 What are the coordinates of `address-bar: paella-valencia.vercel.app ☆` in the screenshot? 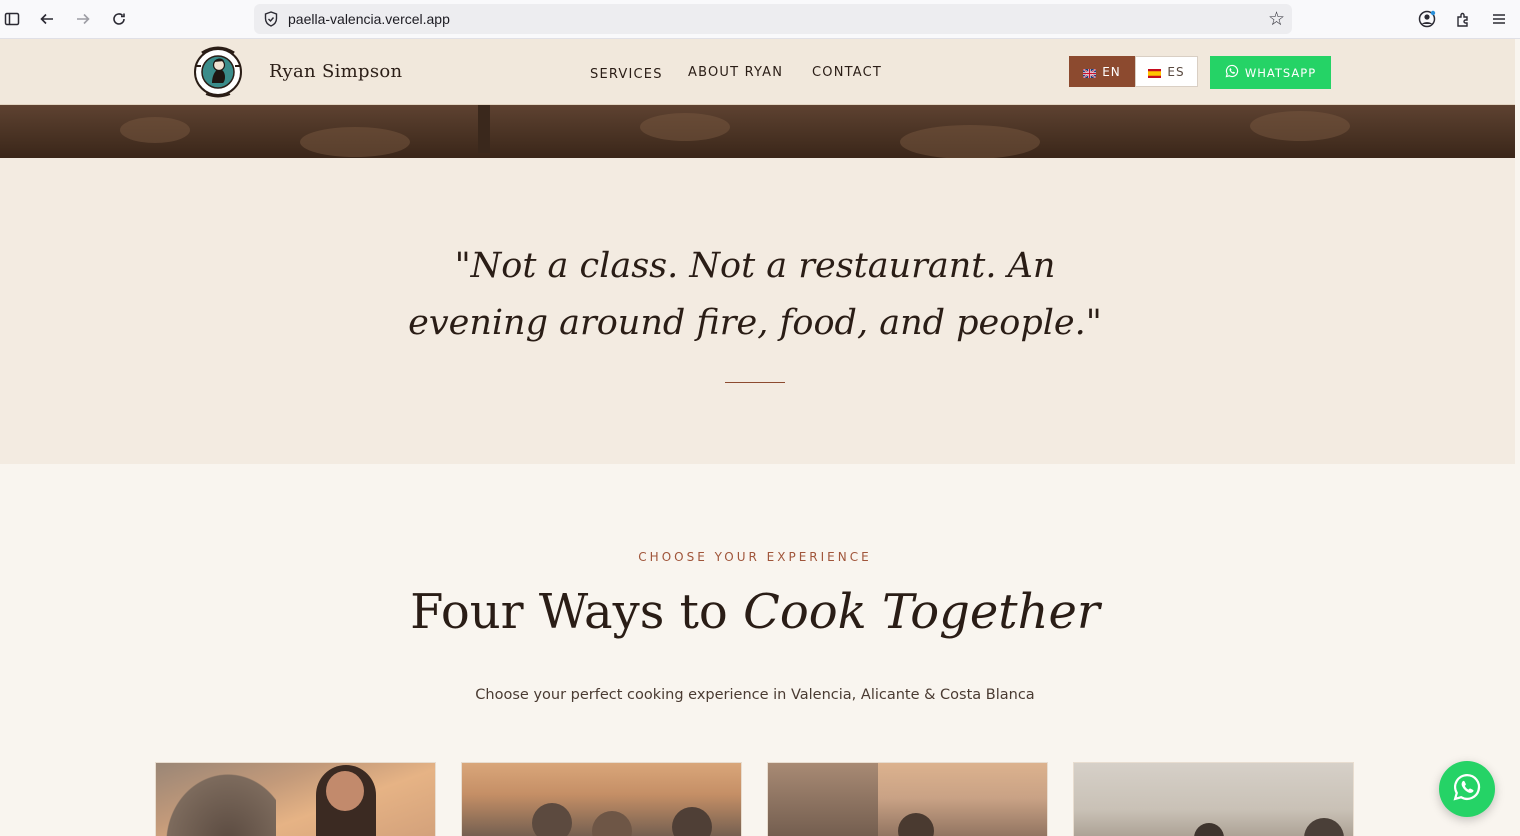 It's located at (773, 19).